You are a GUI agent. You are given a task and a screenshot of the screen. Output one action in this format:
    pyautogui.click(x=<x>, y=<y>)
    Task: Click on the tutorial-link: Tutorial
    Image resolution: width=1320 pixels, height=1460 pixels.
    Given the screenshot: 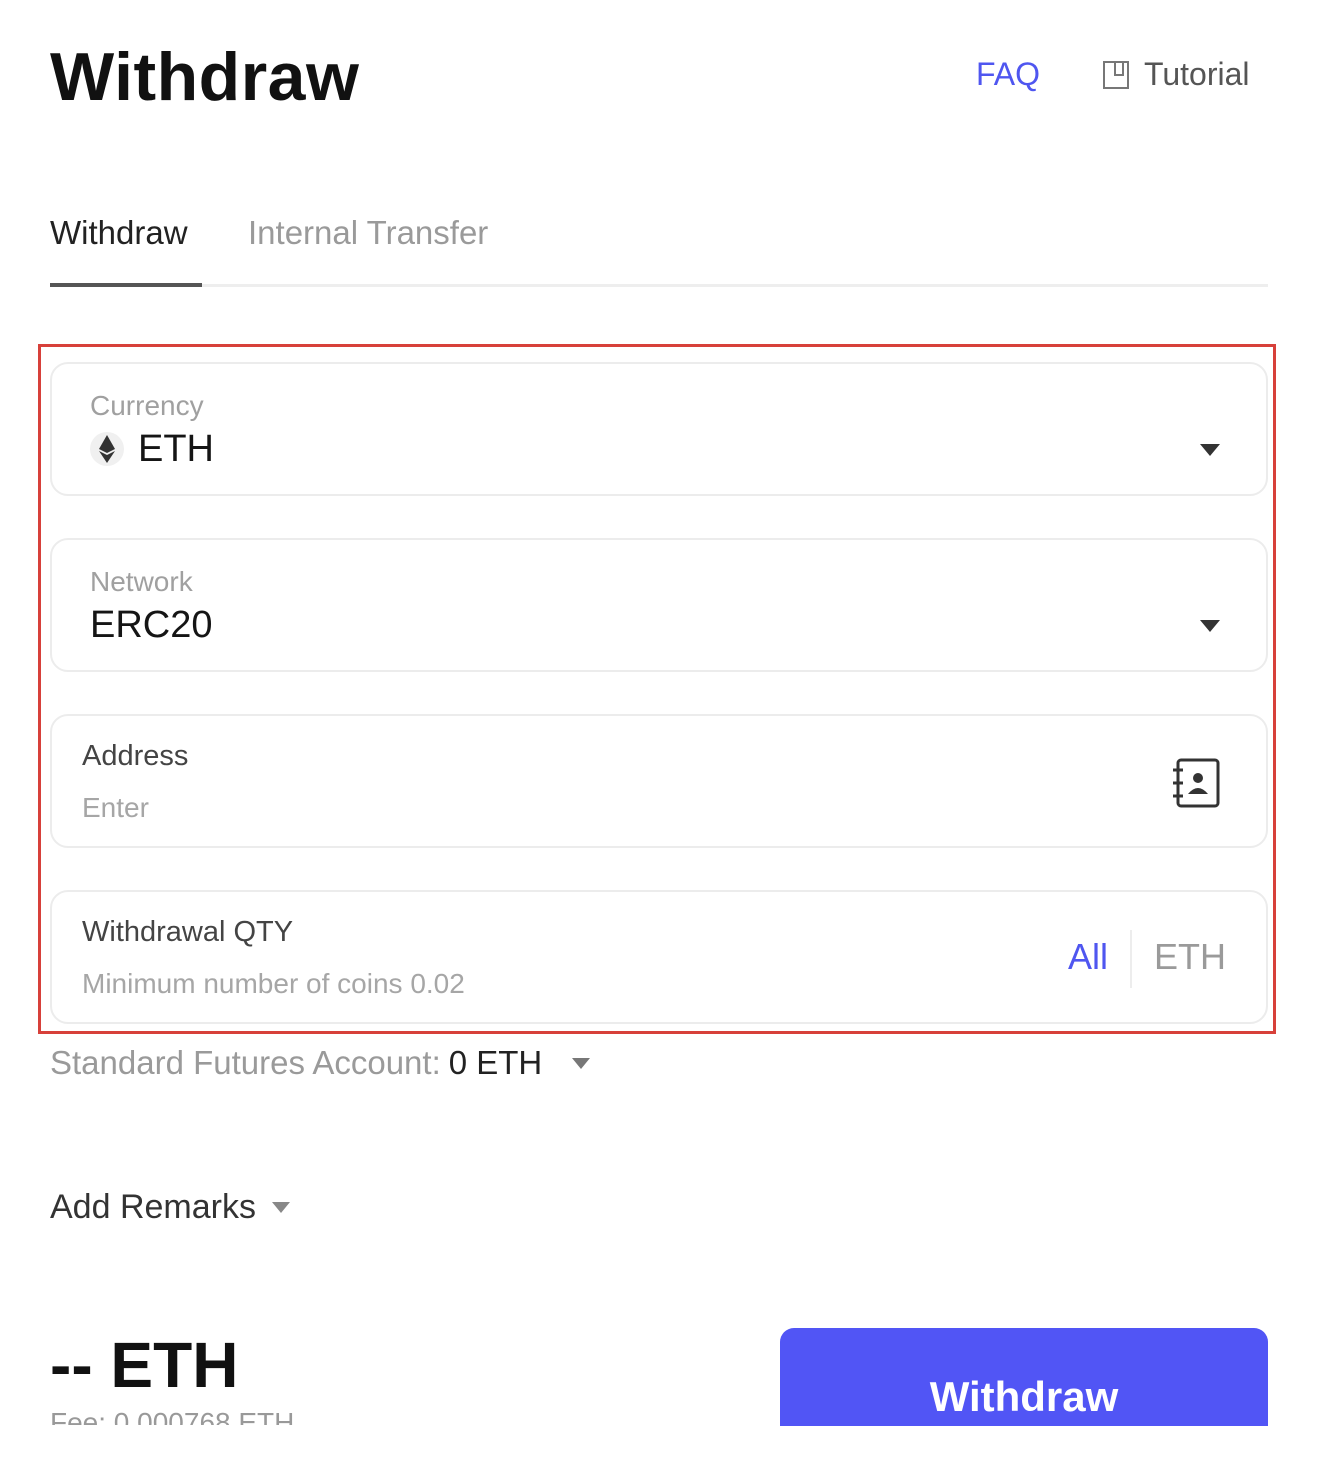 What is the action you would take?
    pyautogui.click(x=1176, y=74)
    